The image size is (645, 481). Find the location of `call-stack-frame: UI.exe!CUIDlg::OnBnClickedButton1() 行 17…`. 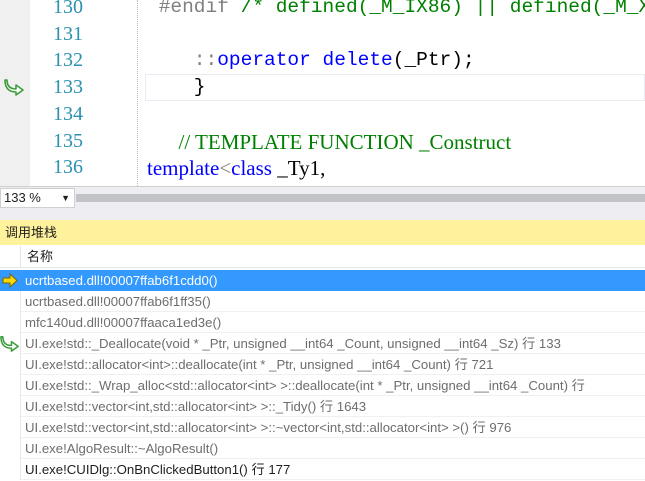

call-stack-frame: UI.exe!CUIDlg::OnBnClickedButton1() 行 17… is located at coordinates (322, 469).